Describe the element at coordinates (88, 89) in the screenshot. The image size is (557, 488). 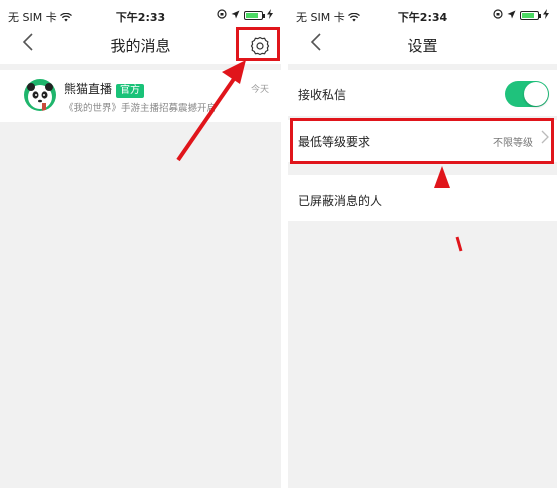
I see `sender-name: 熊猫直播` at that location.